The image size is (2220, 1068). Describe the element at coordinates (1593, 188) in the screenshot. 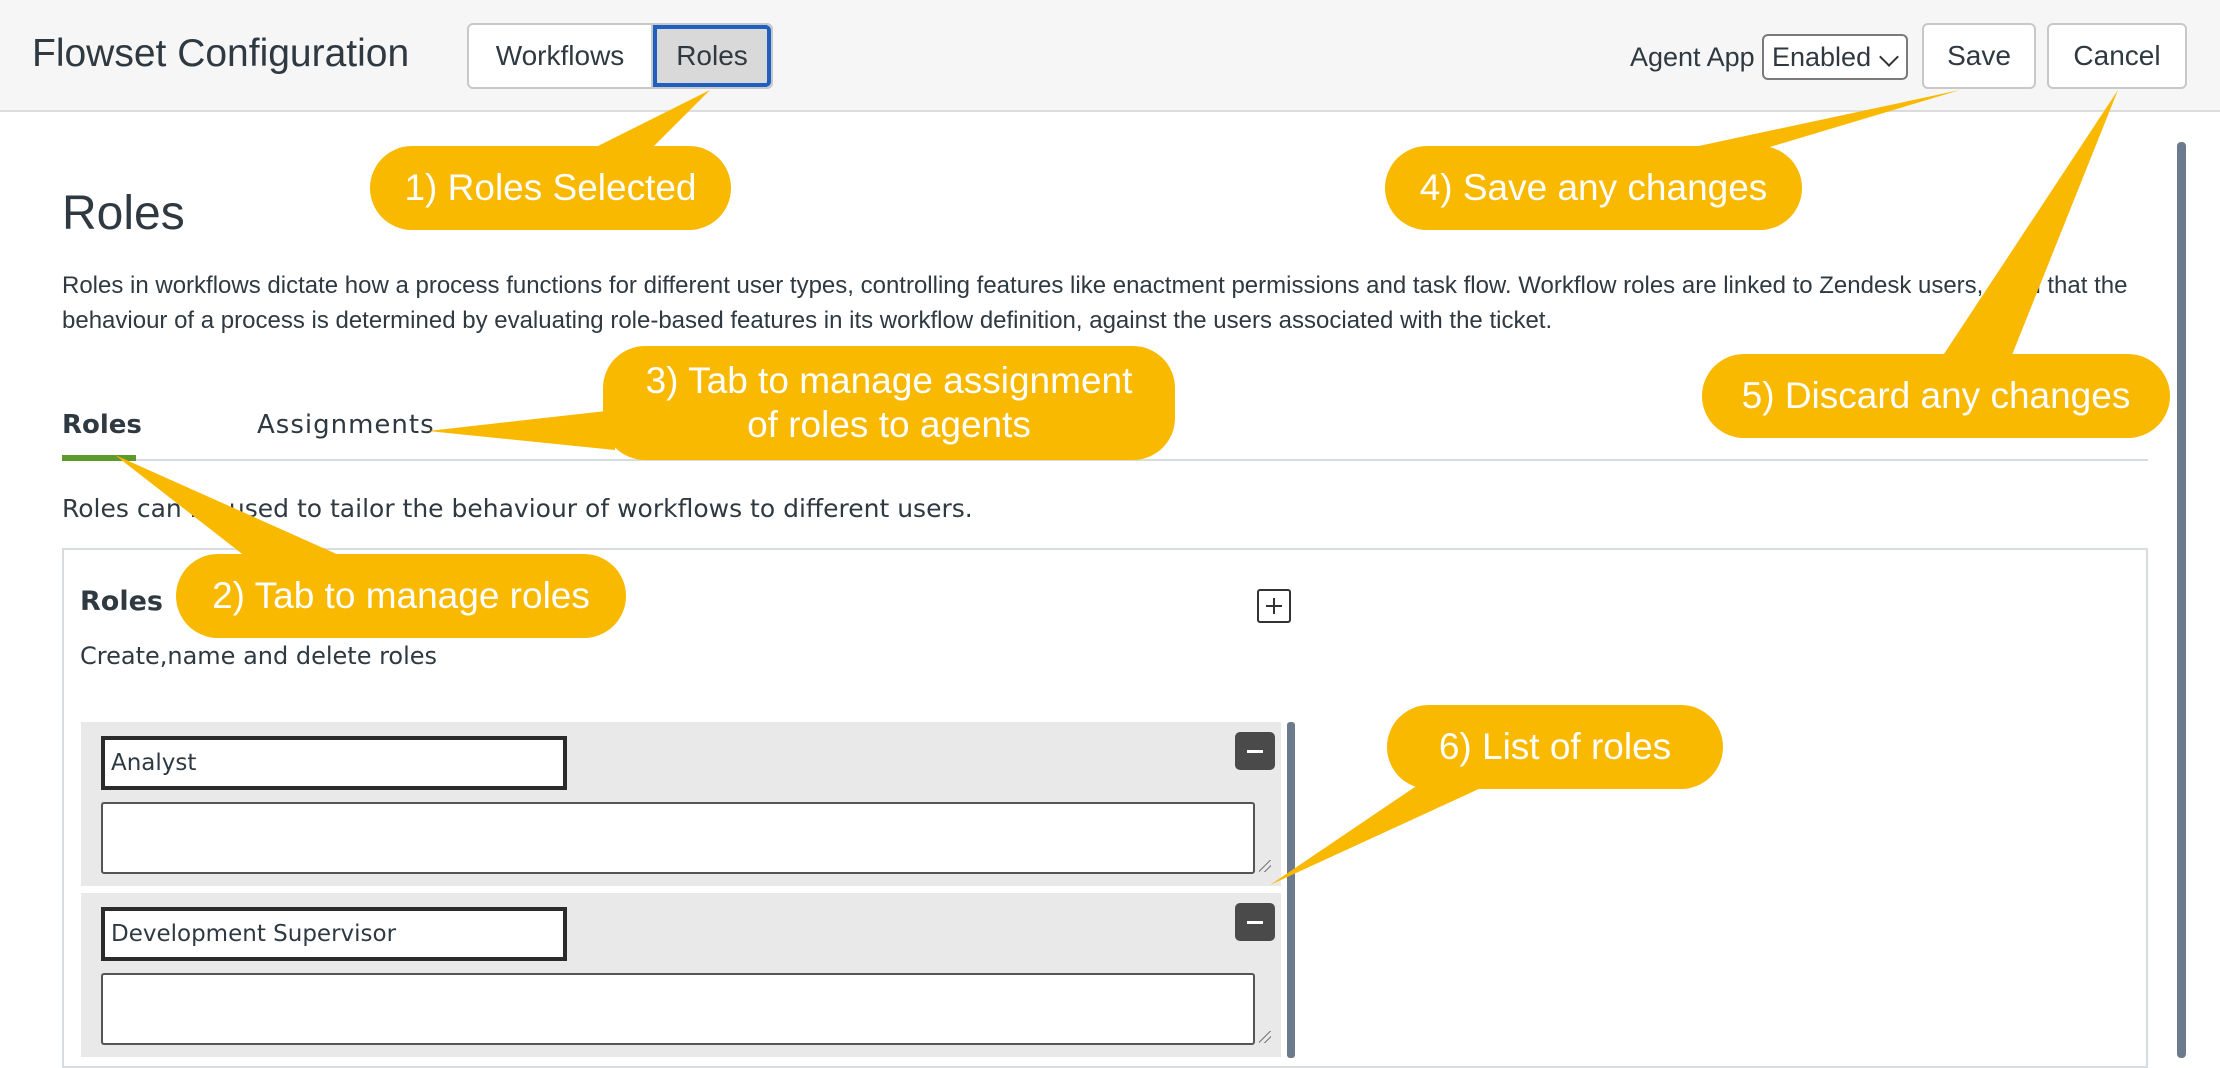

I see `callout-save: 4) Save any changes` at that location.